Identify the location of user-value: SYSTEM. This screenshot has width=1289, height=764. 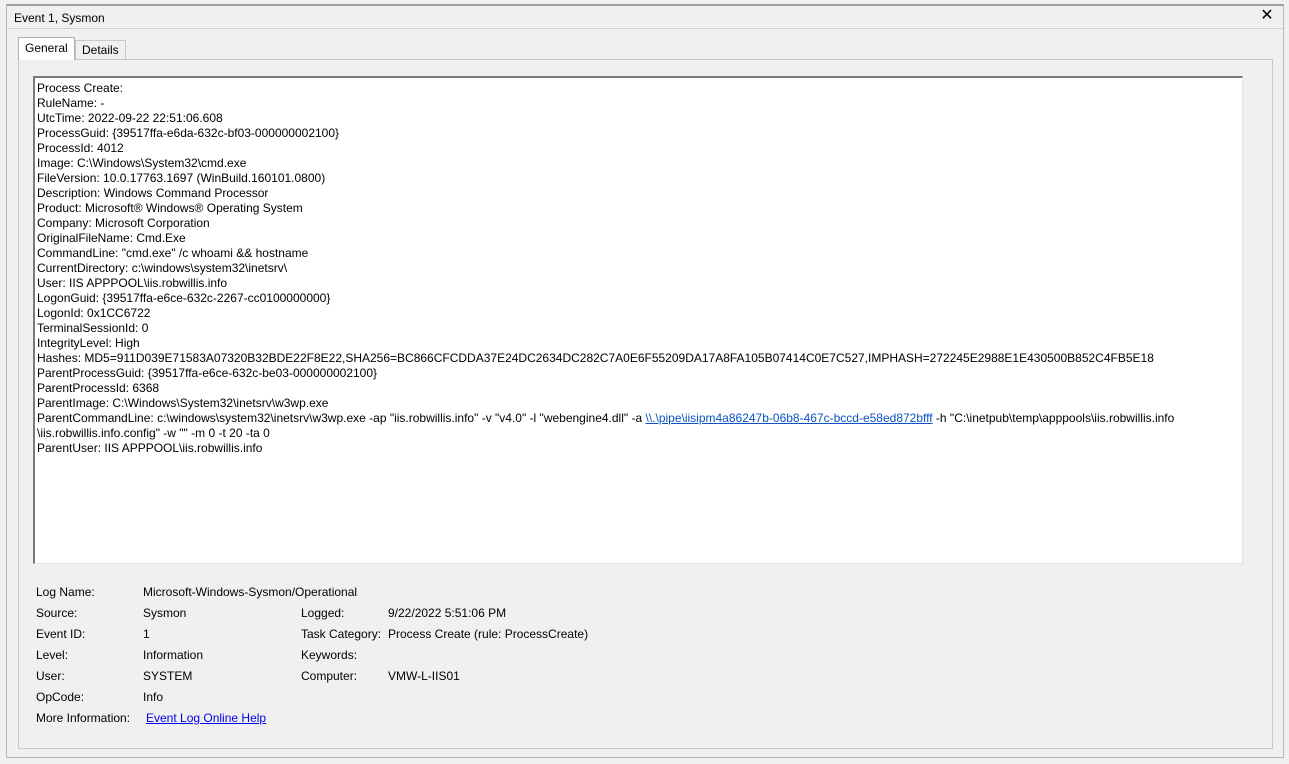
(168, 676).